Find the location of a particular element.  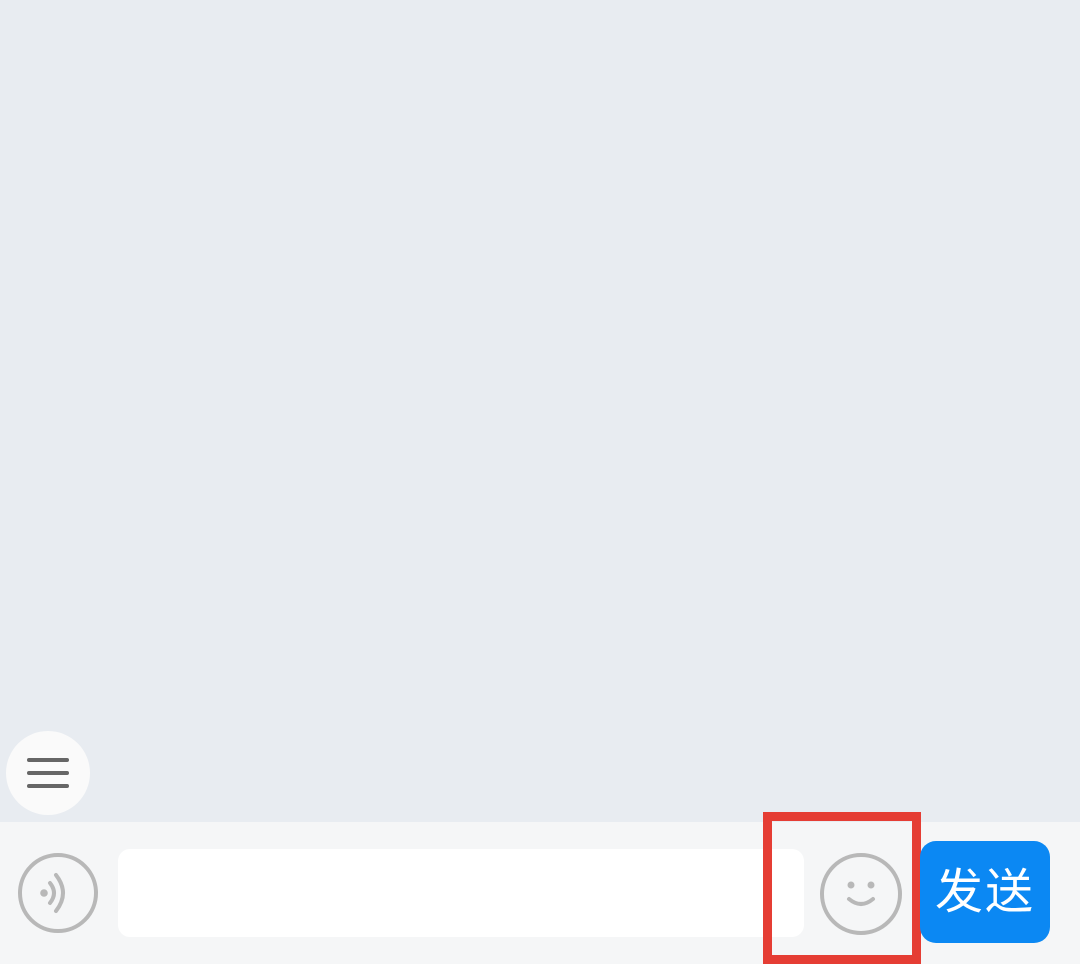

hamburger-menu-icon is located at coordinates (48, 773).